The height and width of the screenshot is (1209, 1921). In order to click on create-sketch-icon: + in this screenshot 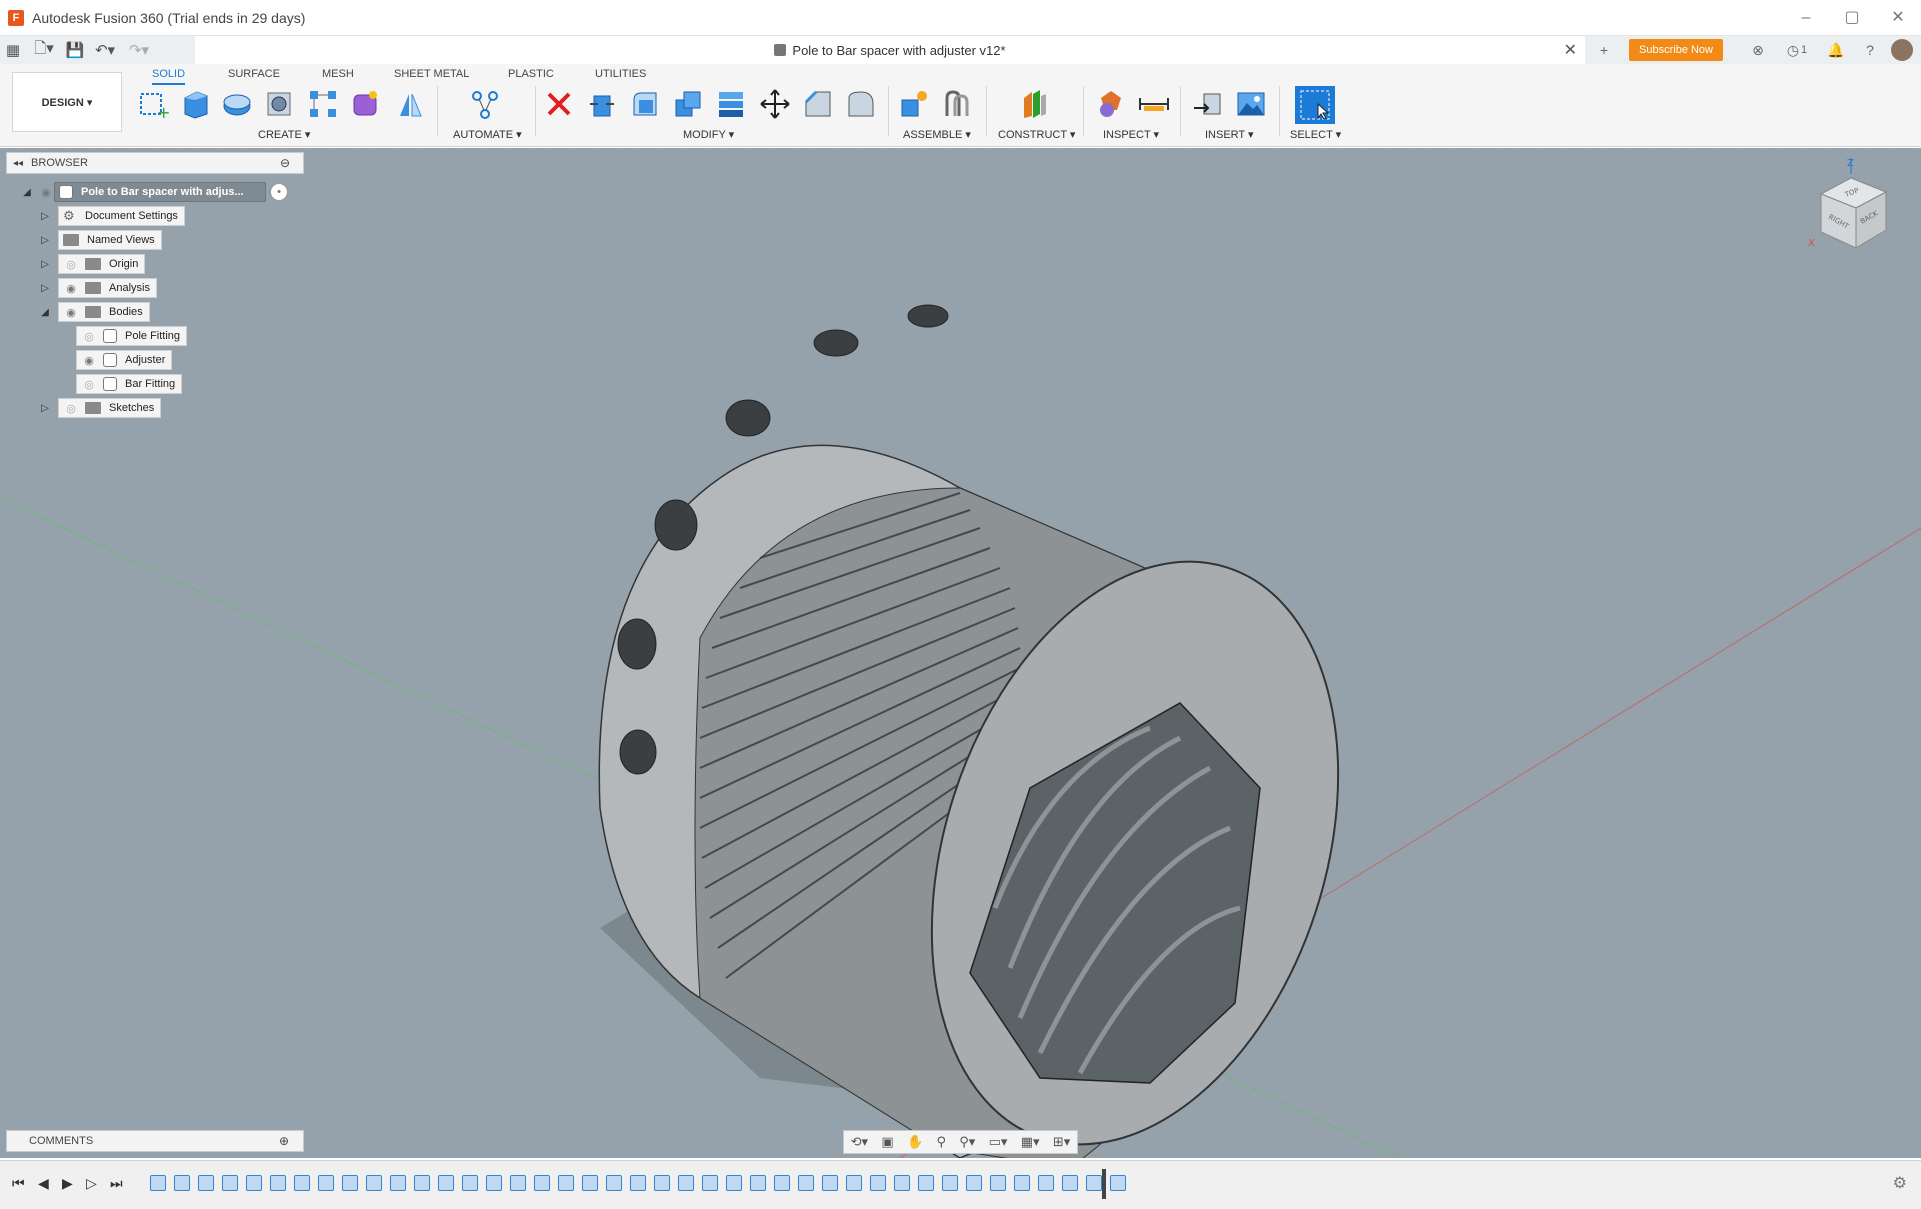, I will do `click(153, 104)`.